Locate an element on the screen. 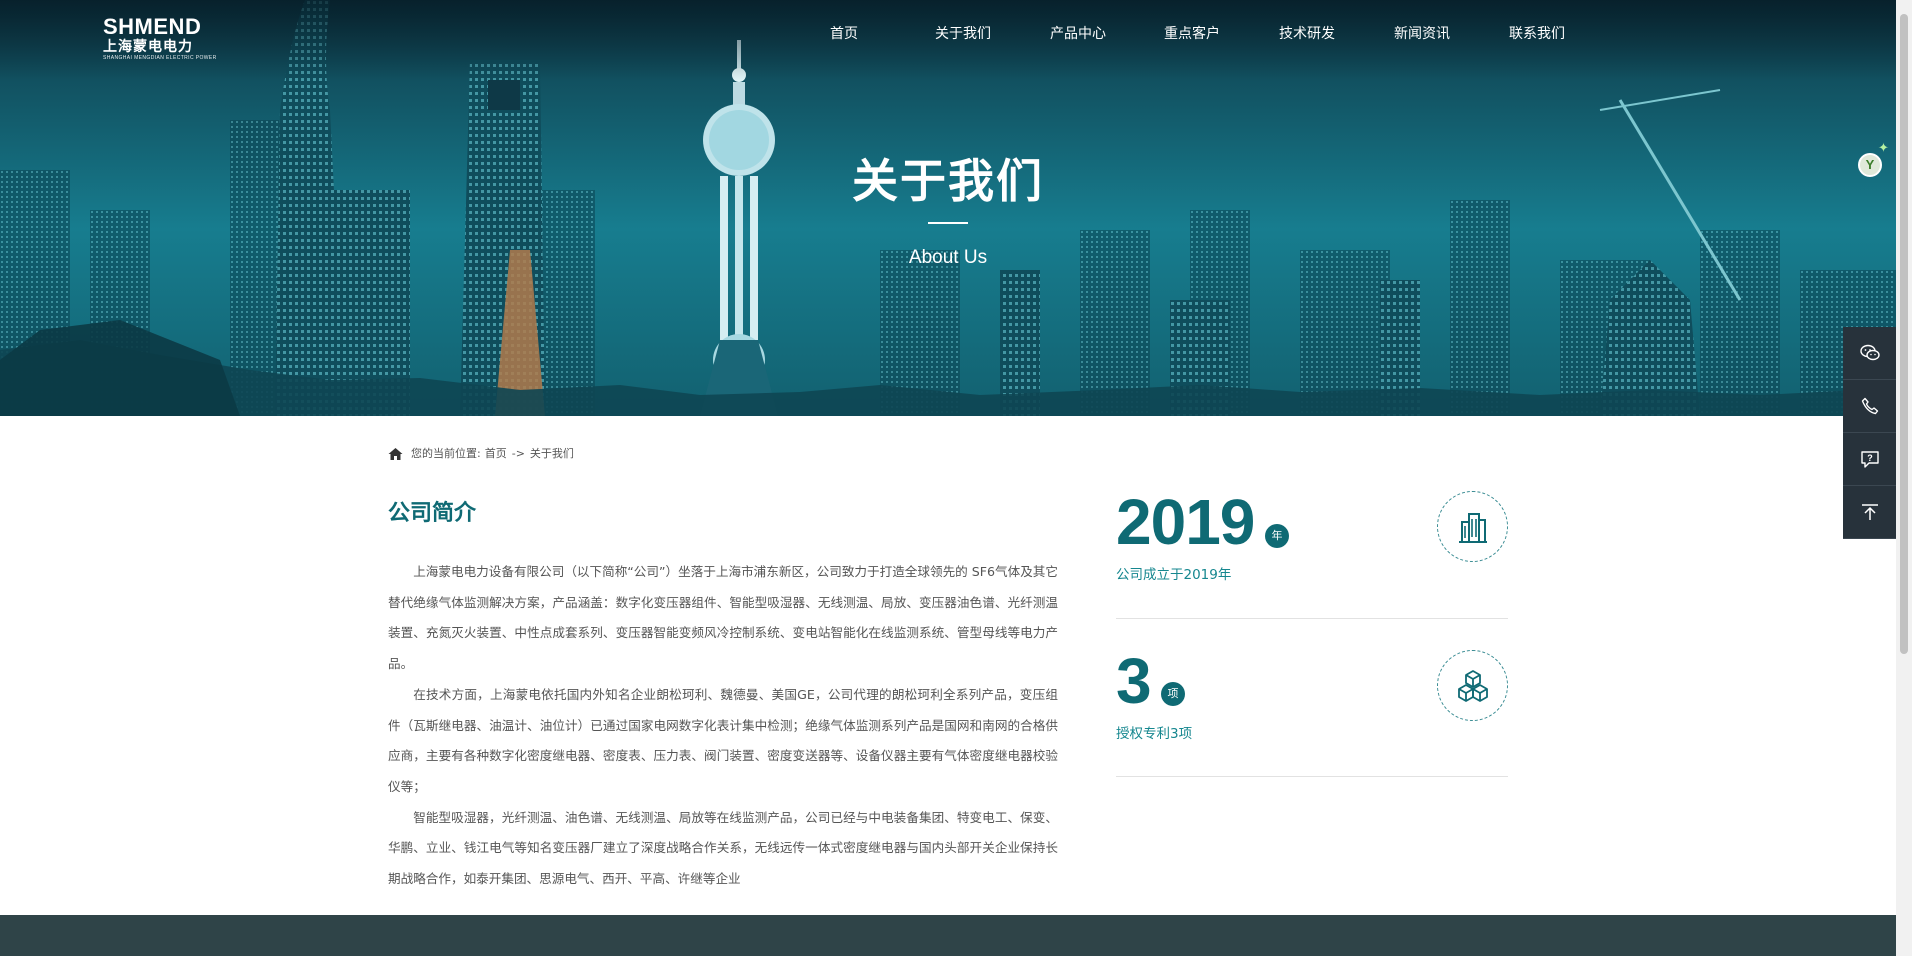 This screenshot has height=956, width=1912. assistant-badge: Y is located at coordinates (1870, 165).